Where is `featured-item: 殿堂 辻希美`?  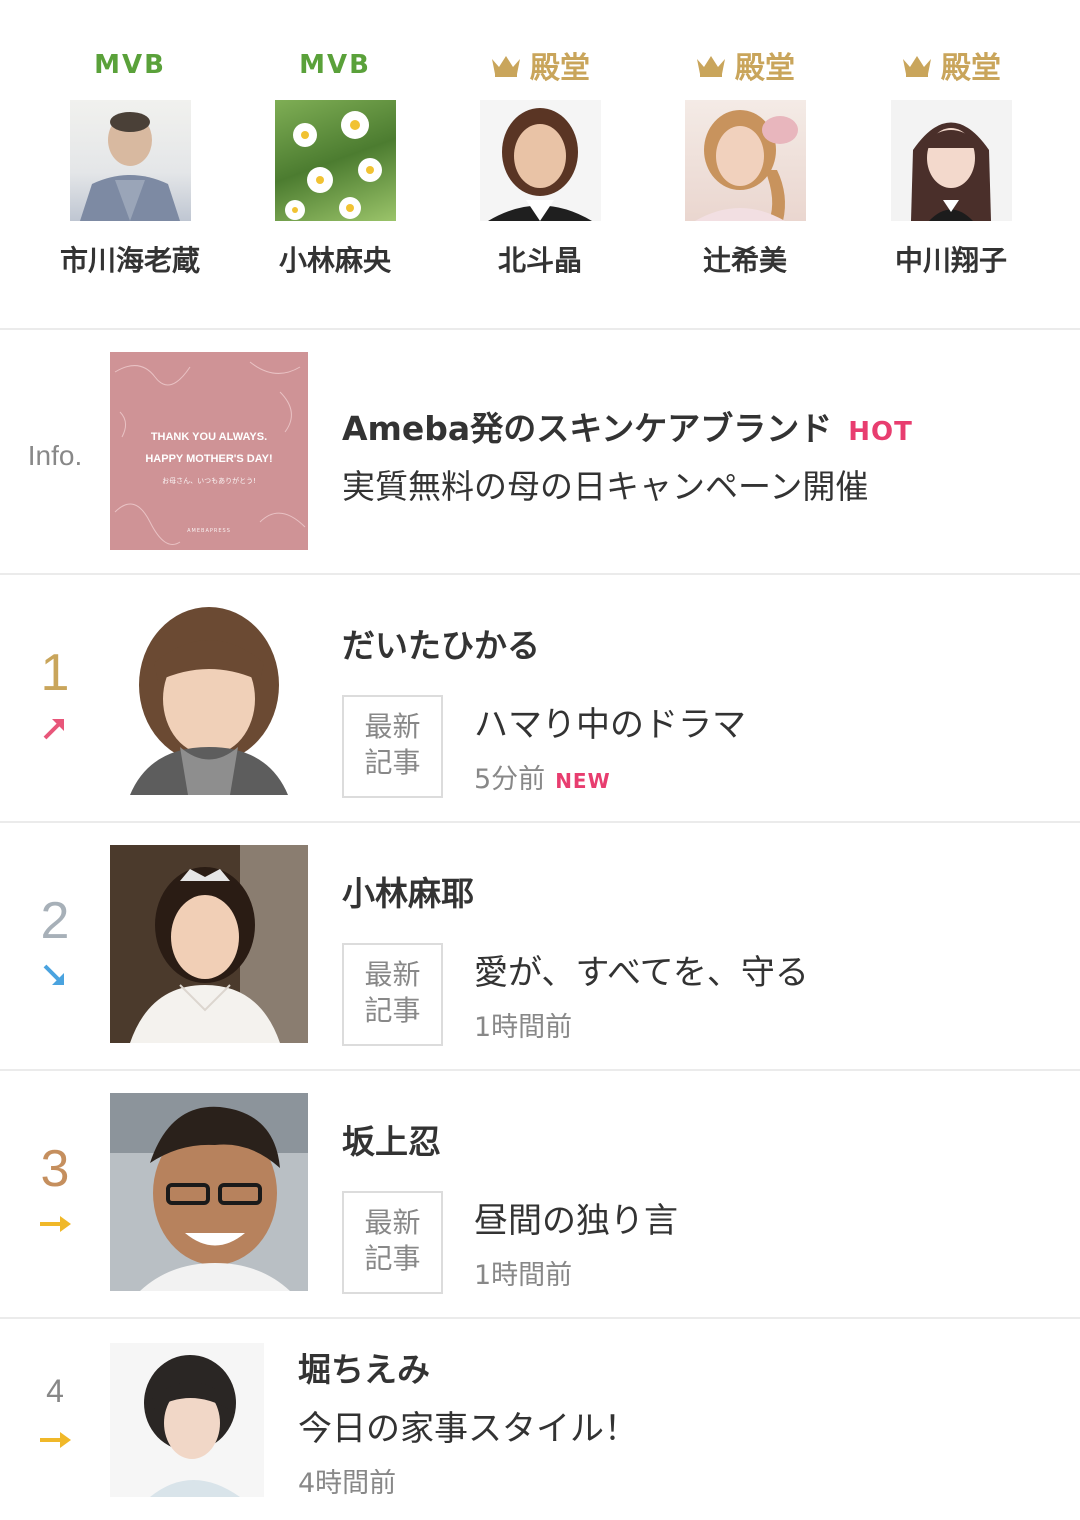 featured-item: 殿堂 辻希美 is located at coordinates (745, 159).